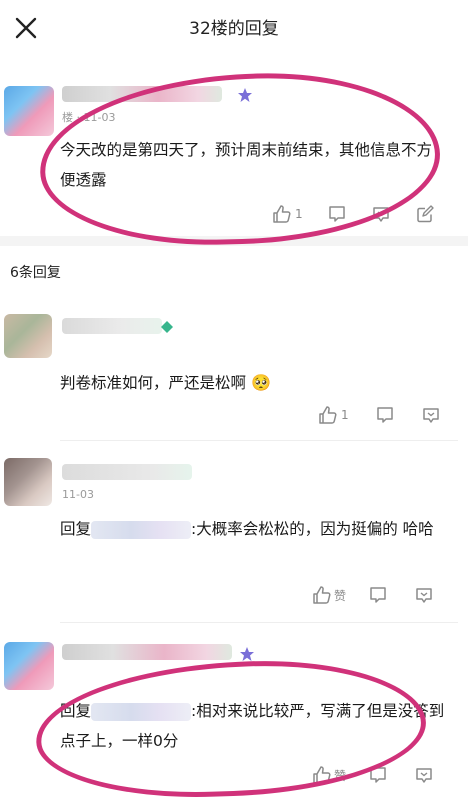 The width and height of the screenshot is (468, 803). I want to click on reply-meta: 11-03, so click(78, 494).